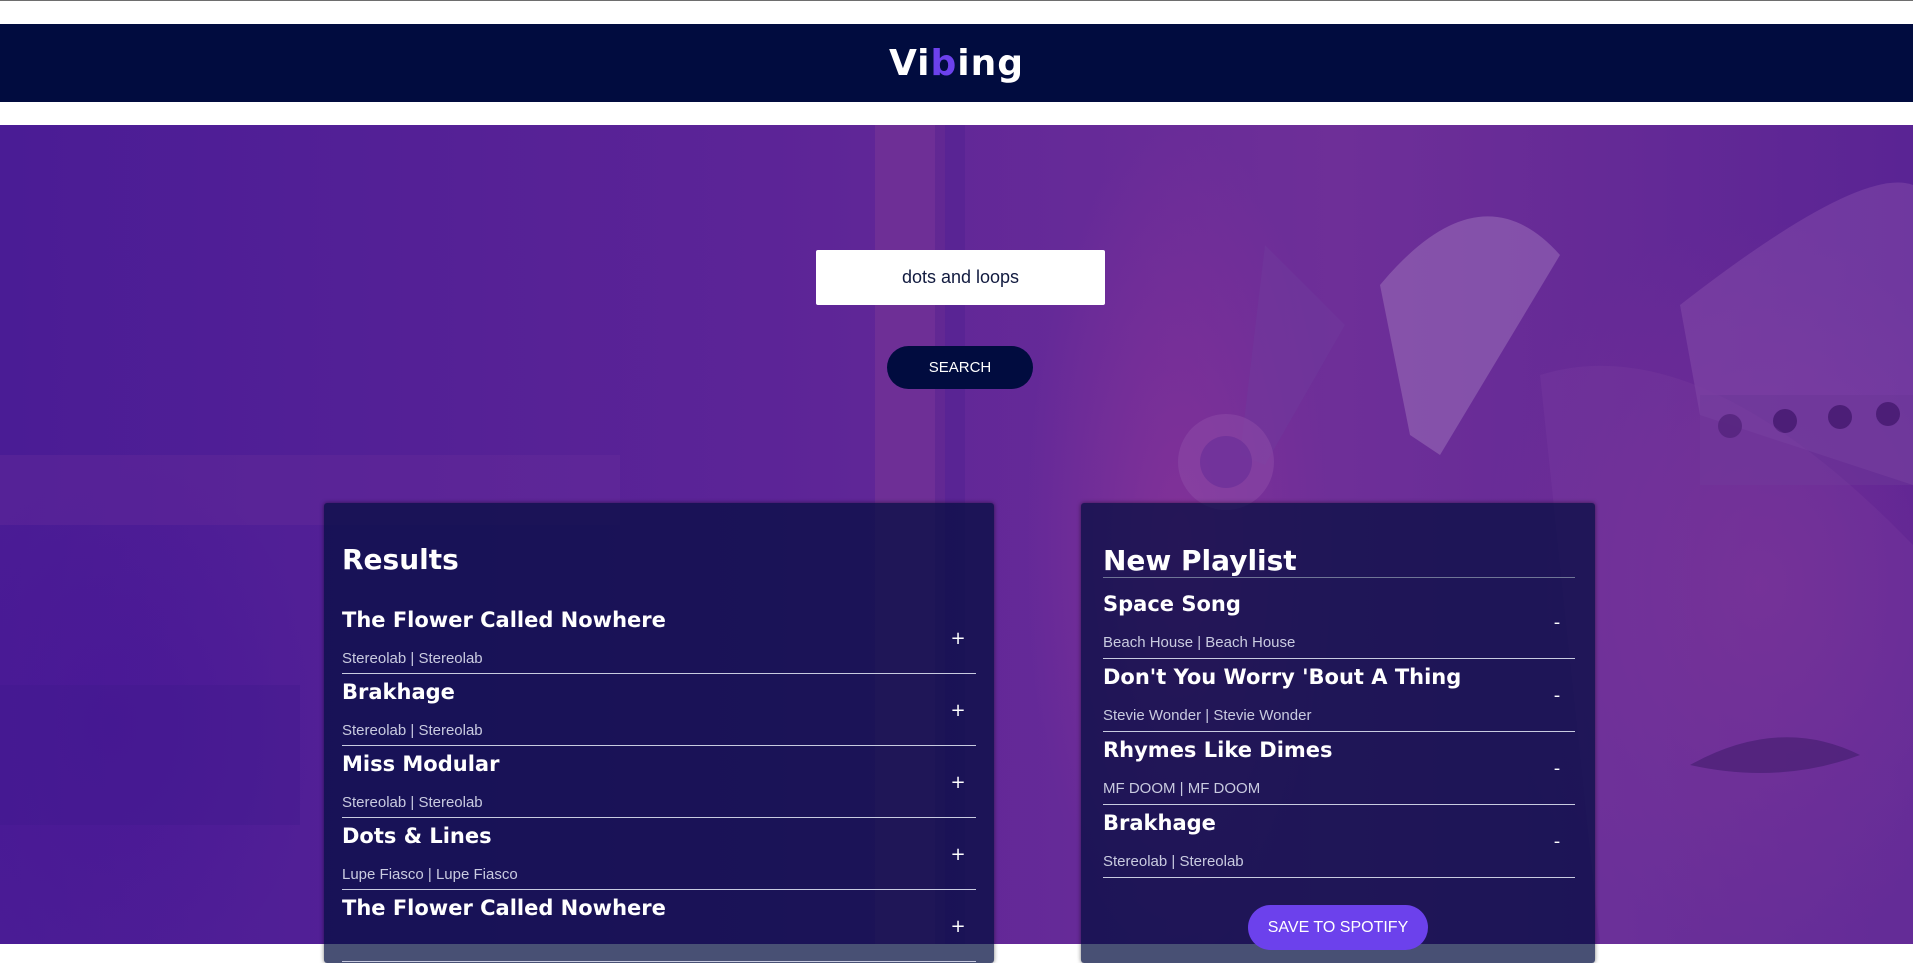  What do you see at coordinates (1207, 715) in the screenshot?
I see `track-artist-album: Stevie Wonder | Stevie Wonder` at bounding box center [1207, 715].